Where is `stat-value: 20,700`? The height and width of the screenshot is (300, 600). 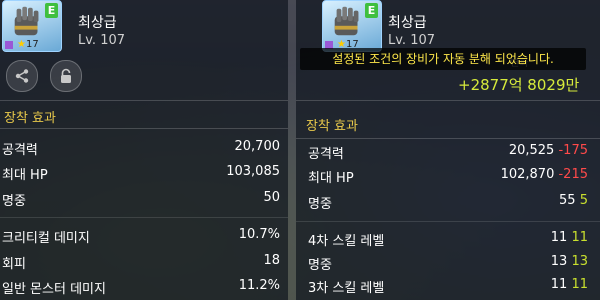 stat-value: 20,700 is located at coordinates (257, 146).